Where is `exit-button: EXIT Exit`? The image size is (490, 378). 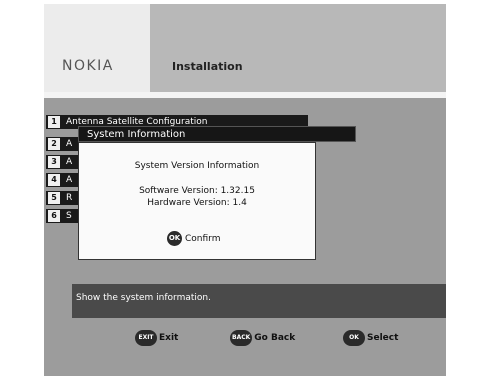 exit-button: EXIT Exit is located at coordinates (156, 338).